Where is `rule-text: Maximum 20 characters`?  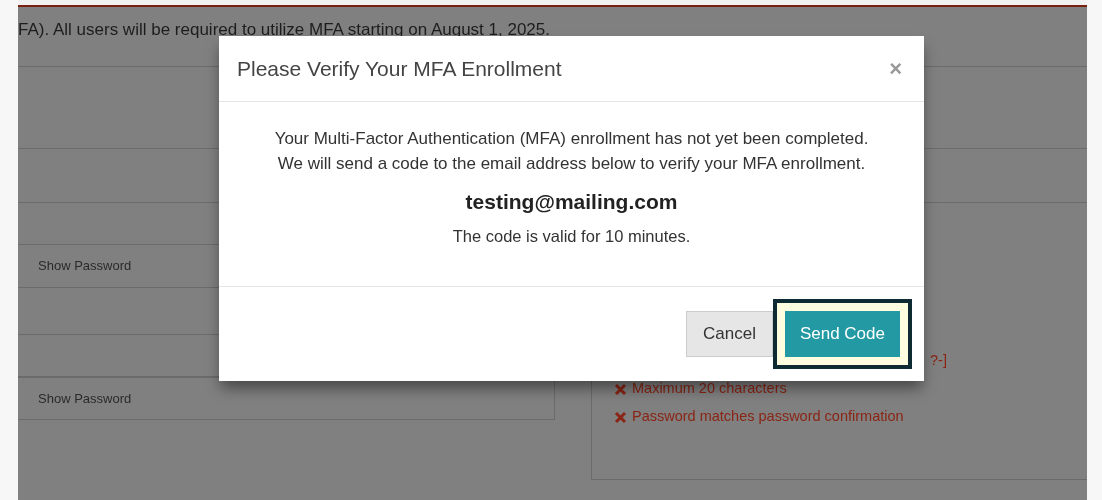
rule-text: Maximum 20 characters is located at coordinates (709, 389).